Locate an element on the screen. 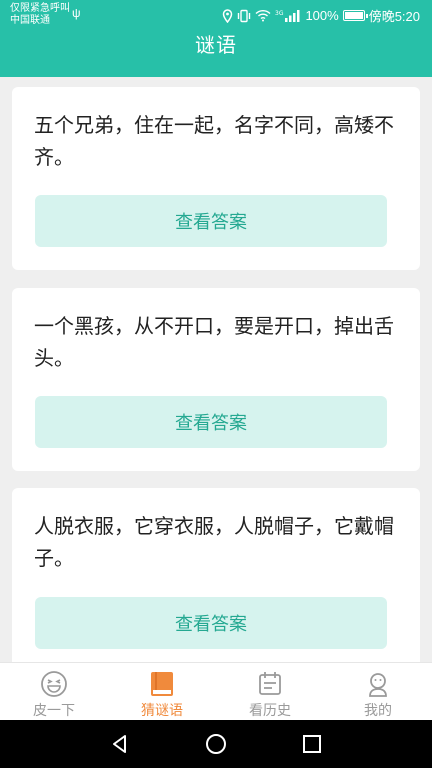 The height and width of the screenshot is (768, 432). back-icon is located at coordinates (120, 744).